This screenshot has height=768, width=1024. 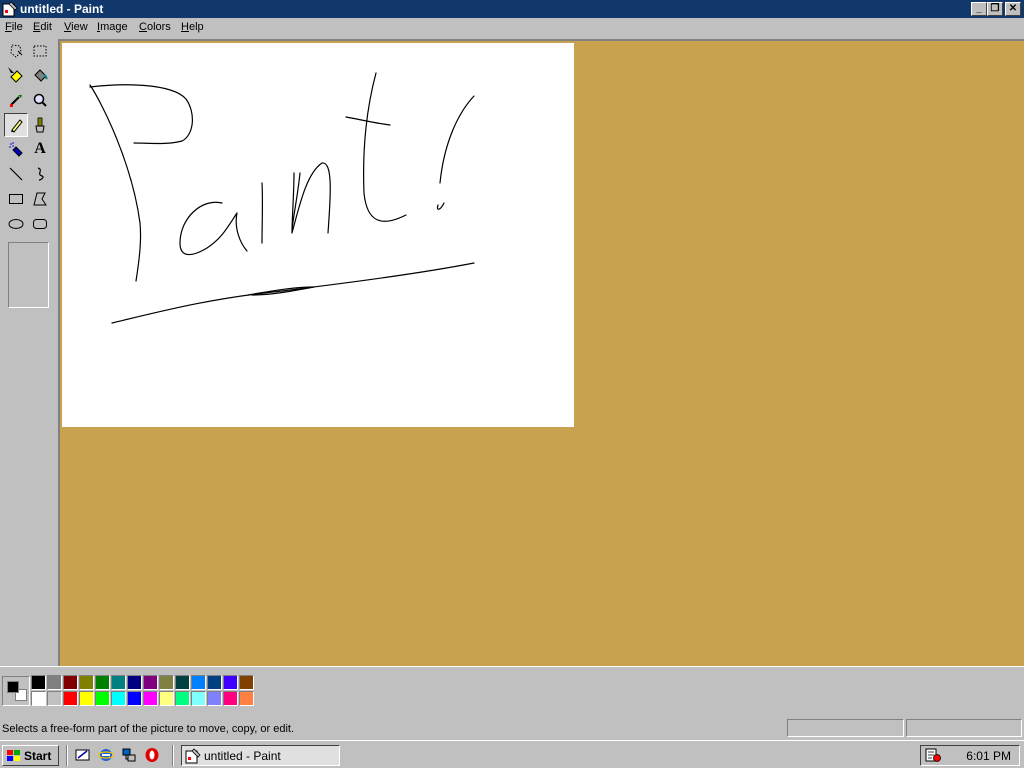 What do you see at coordinates (385, 147) in the screenshot?
I see `stroke-t-stem` at bounding box center [385, 147].